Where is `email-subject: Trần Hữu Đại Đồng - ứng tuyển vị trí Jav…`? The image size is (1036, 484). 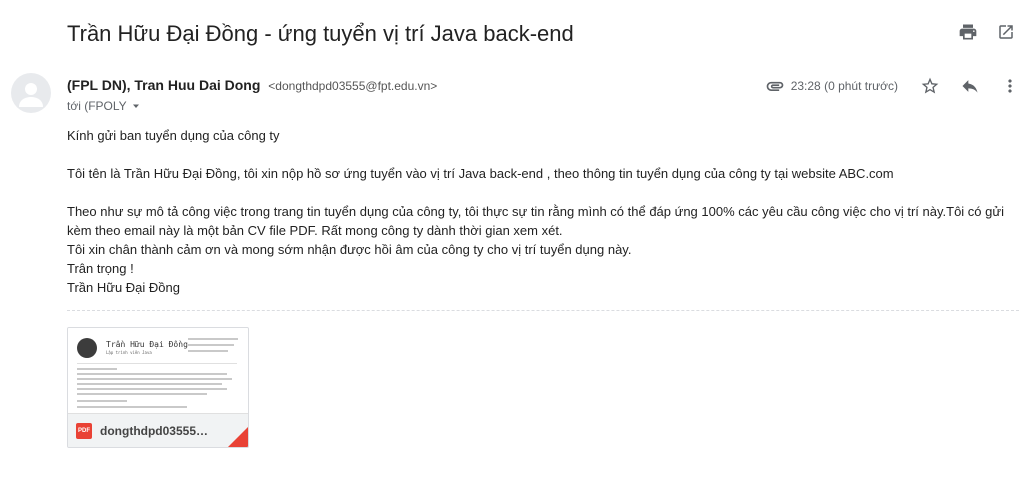
email-subject: Trần Hữu Đại Đồng - ứng tuyển vị trí Jav… is located at coordinates (320, 33).